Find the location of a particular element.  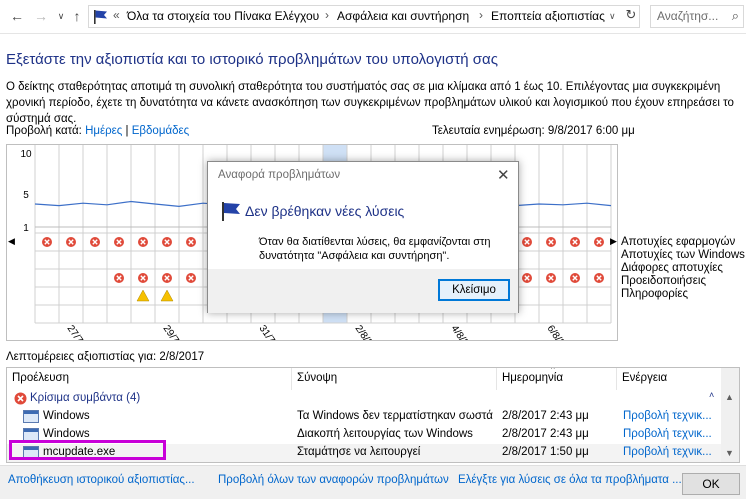

row-date: 2/8/2017 1:50 μμ is located at coordinates (545, 452).